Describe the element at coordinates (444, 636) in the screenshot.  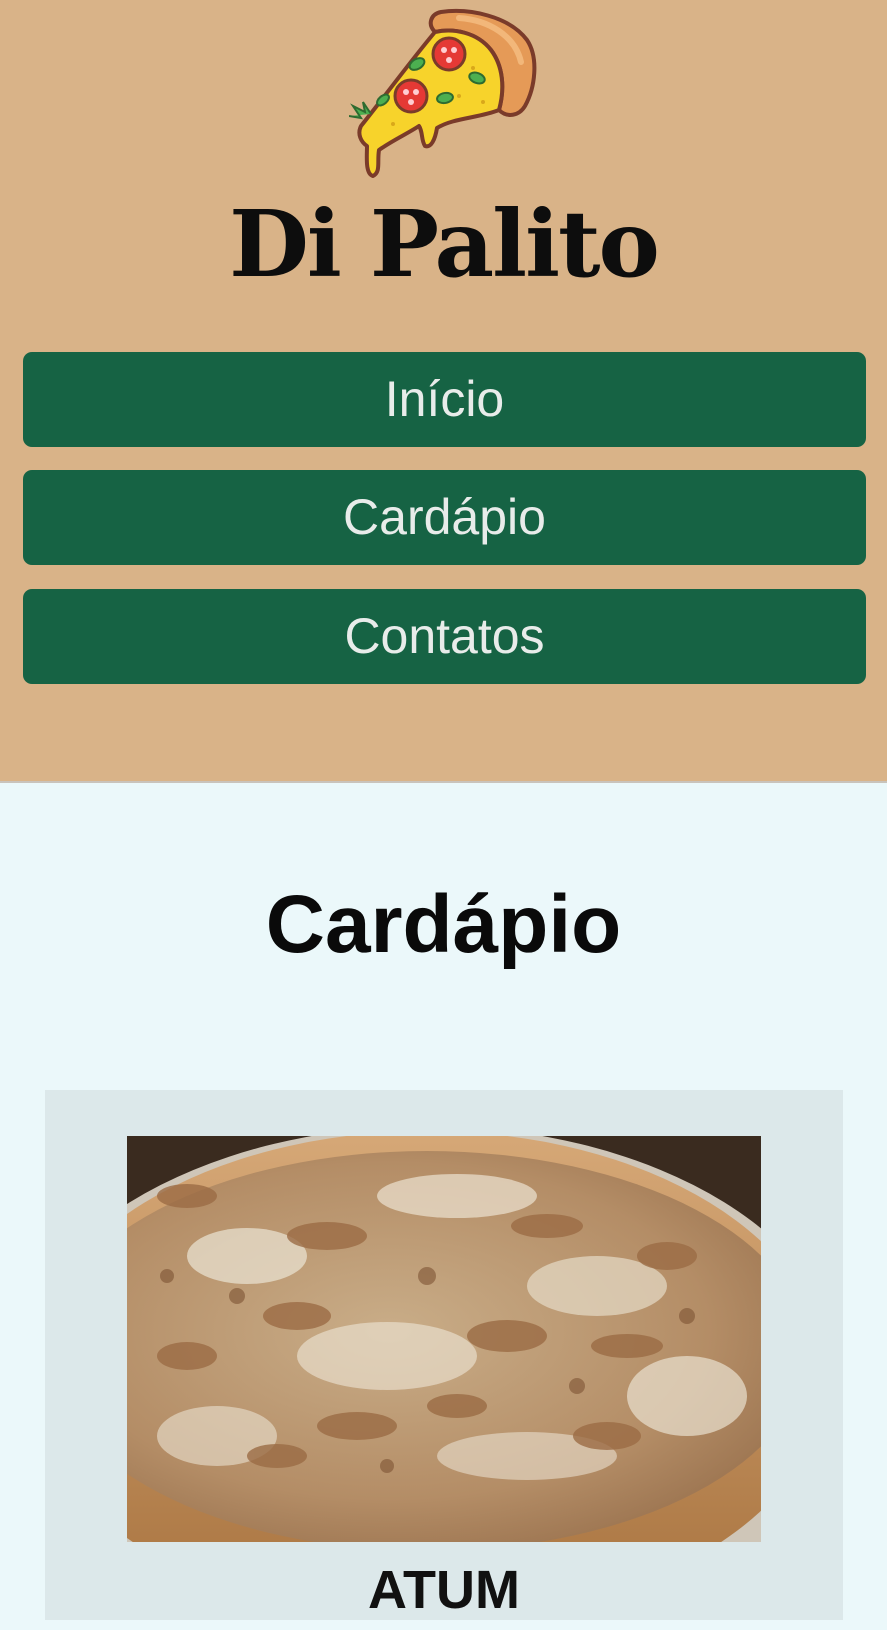
I see `nav-button-contatos: Contatos` at that location.